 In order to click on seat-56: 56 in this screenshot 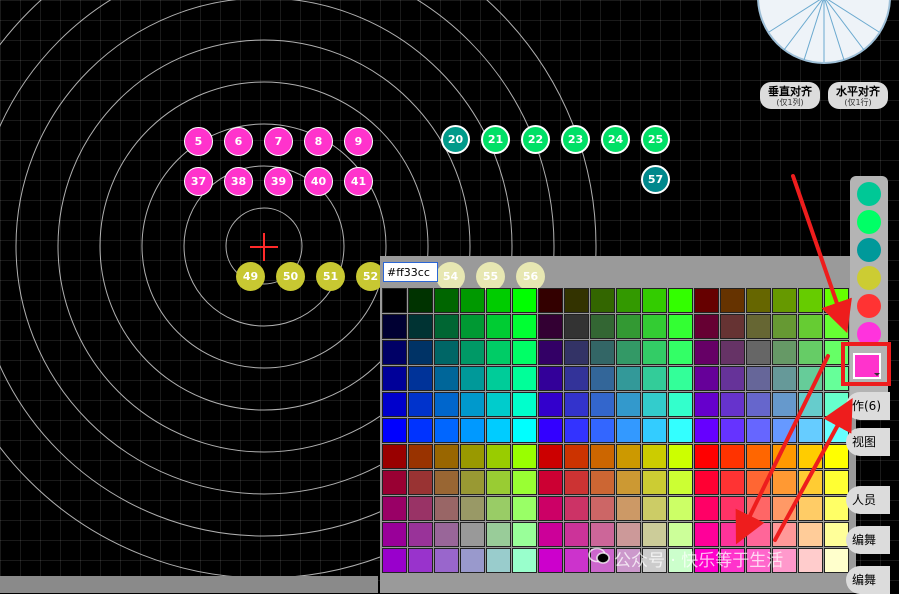, I will do `click(530, 276)`.